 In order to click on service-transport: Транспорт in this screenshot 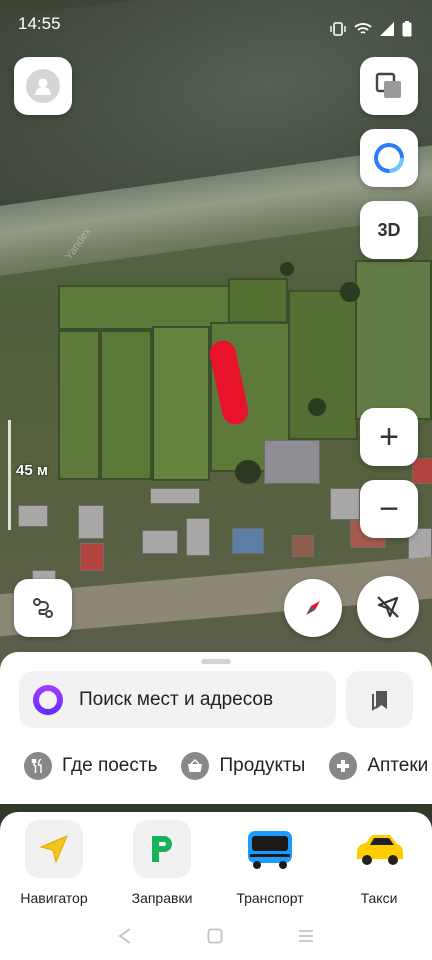, I will do `click(270, 863)`.